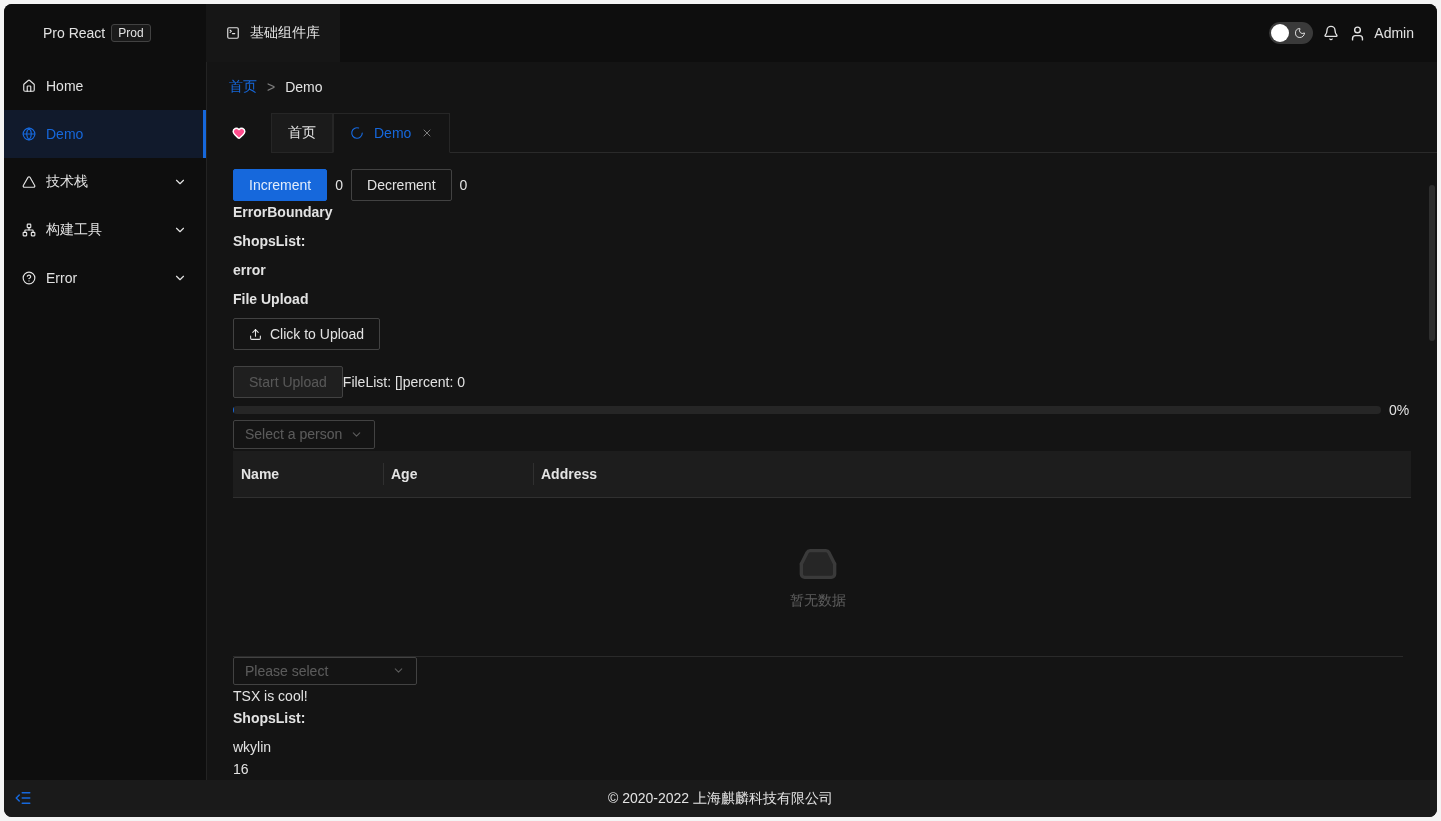  Describe the element at coordinates (105, 182) in the screenshot. I see `sidebar-item: 技术栈` at that location.